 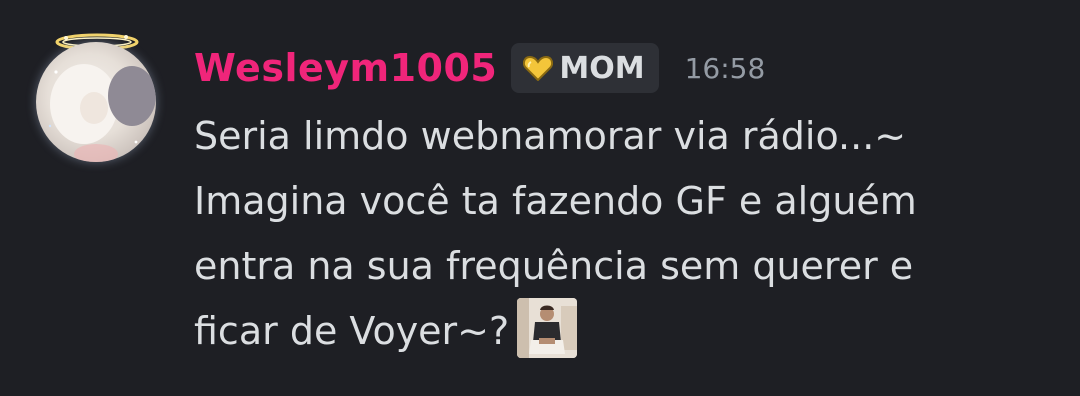 I want to click on avatar-image, so click(x=96, y=102).